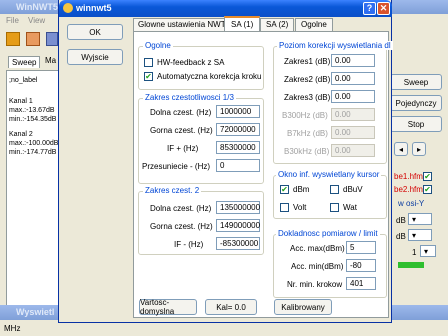 The height and width of the screenshot is (336, 448). What do you see at coordinates (181, 112) in the screenshot?
I see `range13-label-lower: Dolna czest. (Hz)` at bounding box center [181, 112].